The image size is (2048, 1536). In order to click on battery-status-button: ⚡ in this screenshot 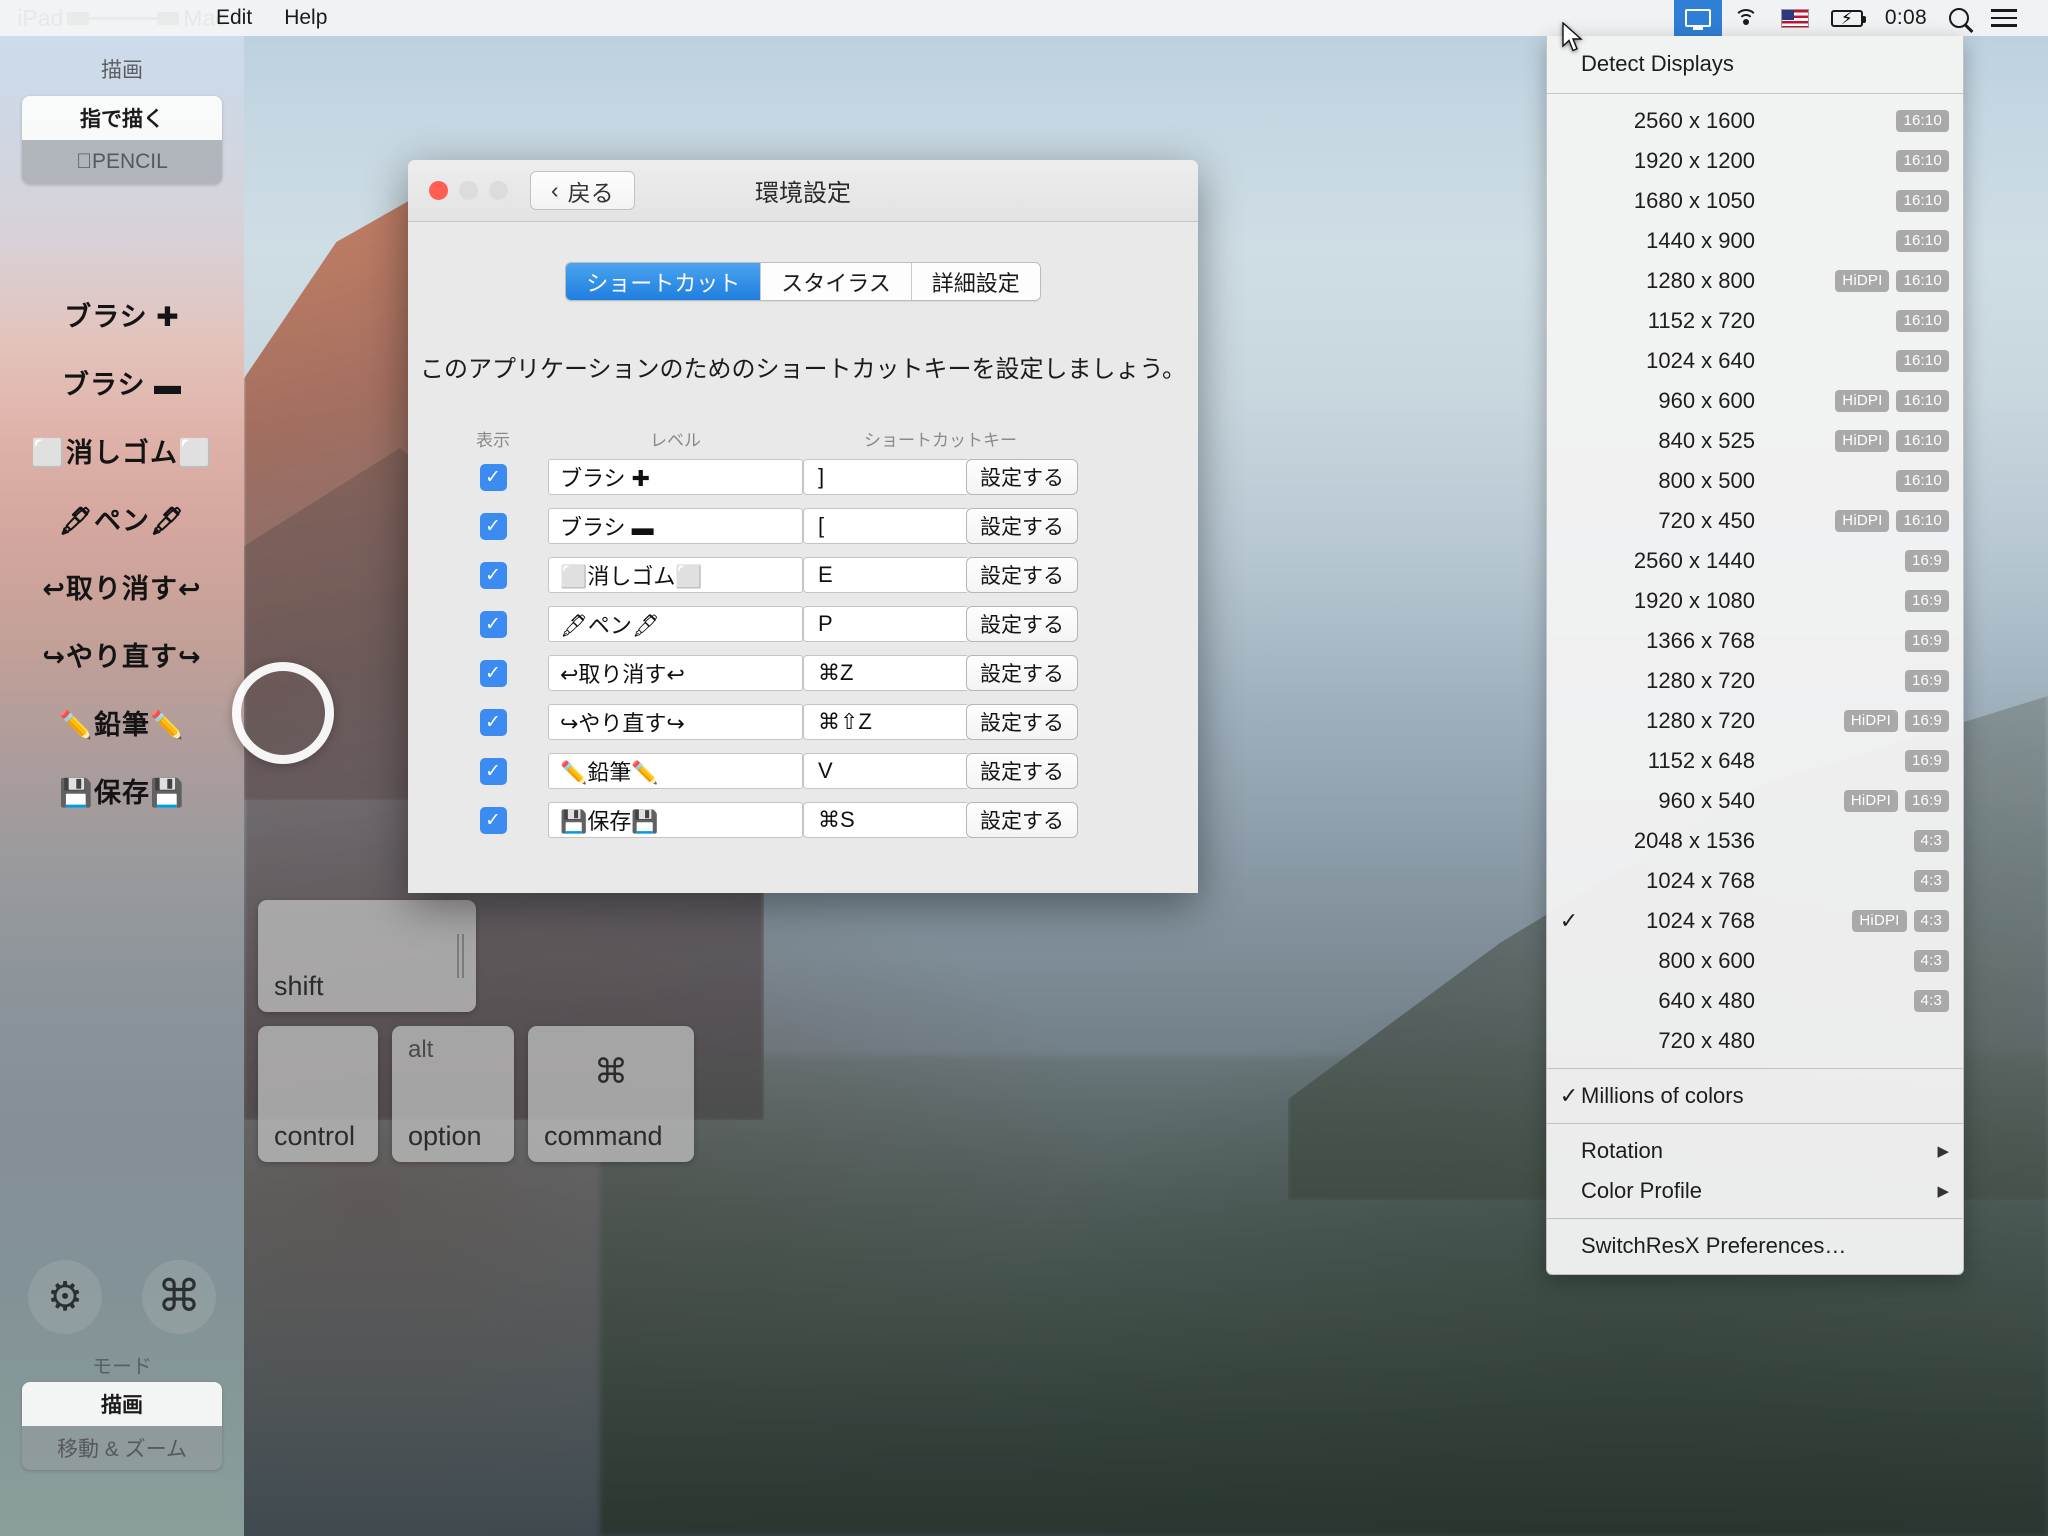, I will do `click(1847, 18)`.